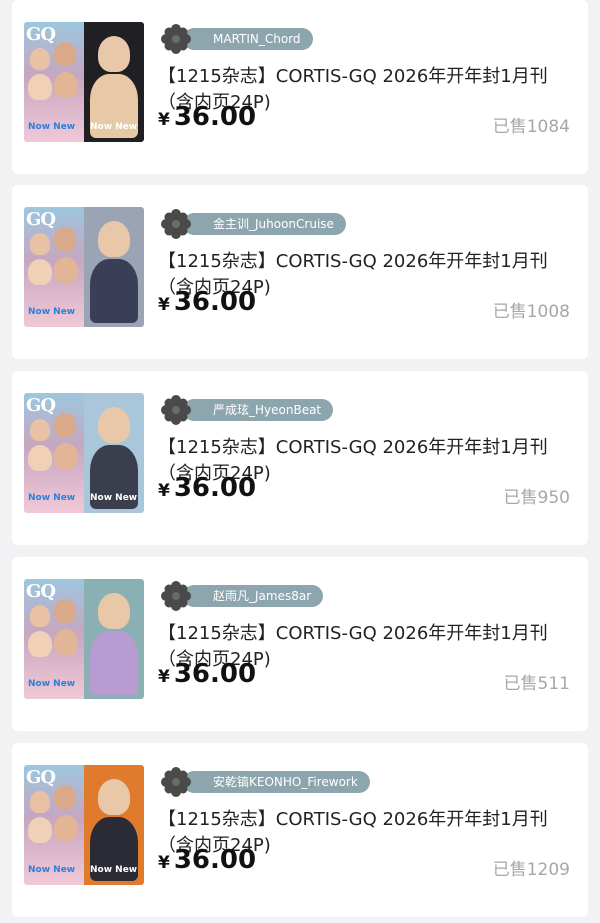 The width and height of the screenshot is (600, 923). I want to click on seller-badge: 安乾镐KEONHO_Firework, so click(265, 782).